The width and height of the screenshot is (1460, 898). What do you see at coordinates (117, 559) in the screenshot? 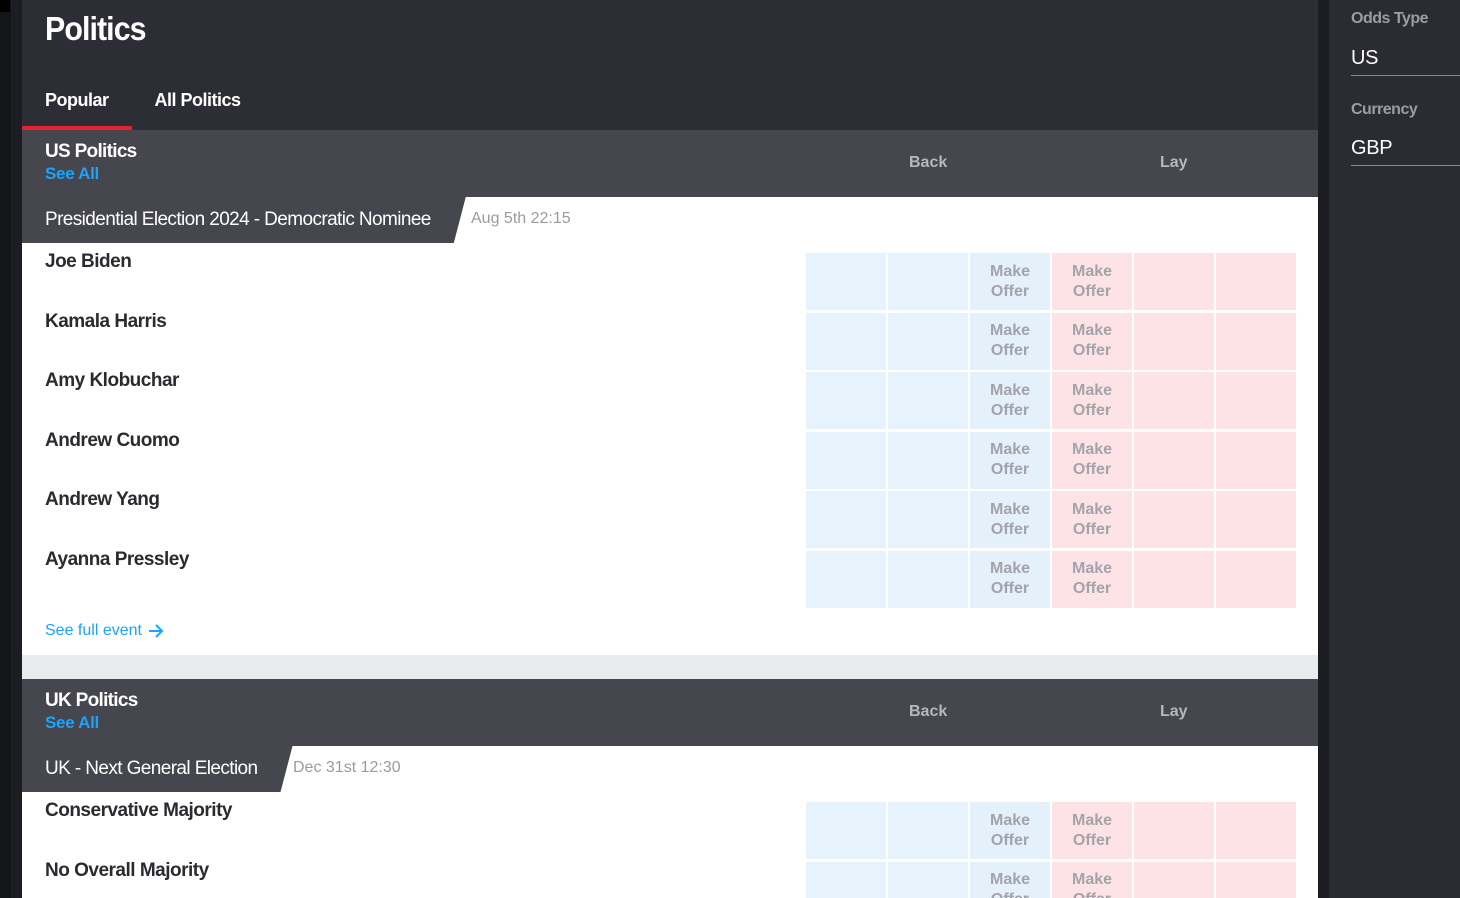
I see `runner-name: Ayanna Pressley` at bounding box center [117, 559].